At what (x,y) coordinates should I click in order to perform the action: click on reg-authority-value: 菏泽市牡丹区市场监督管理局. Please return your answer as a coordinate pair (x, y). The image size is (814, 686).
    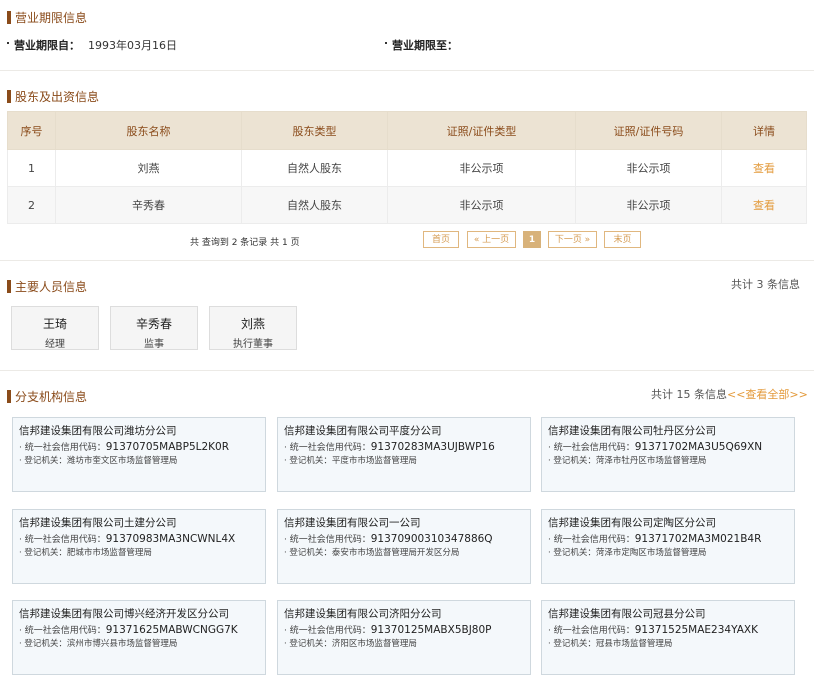
    Looking at the image, I should click on (651, 461).